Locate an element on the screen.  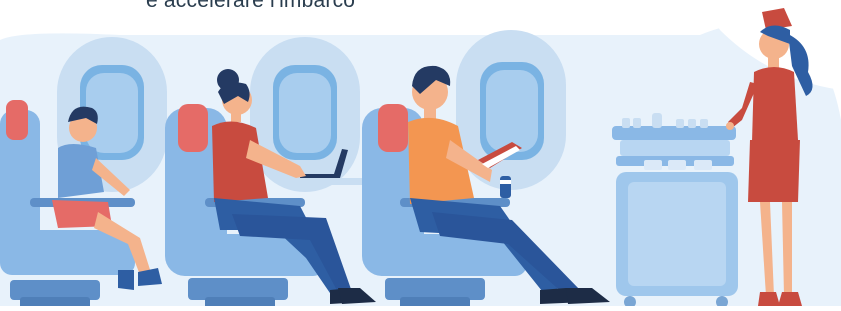
bottom-edge is located at coordinates (420, 308).